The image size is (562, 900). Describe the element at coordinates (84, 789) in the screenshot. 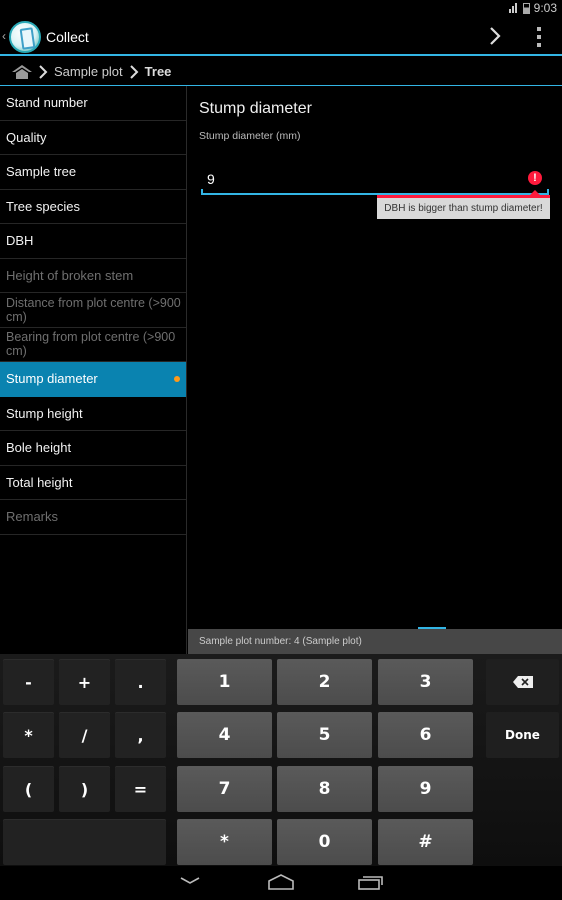

I see `key-close-paren: )` at that location.